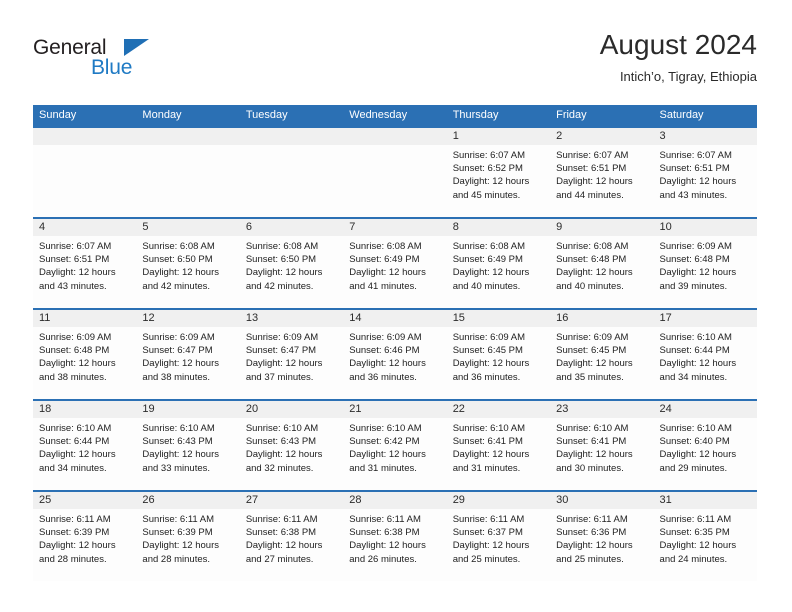  I want to click on day-number: 3, so click(662, 136).